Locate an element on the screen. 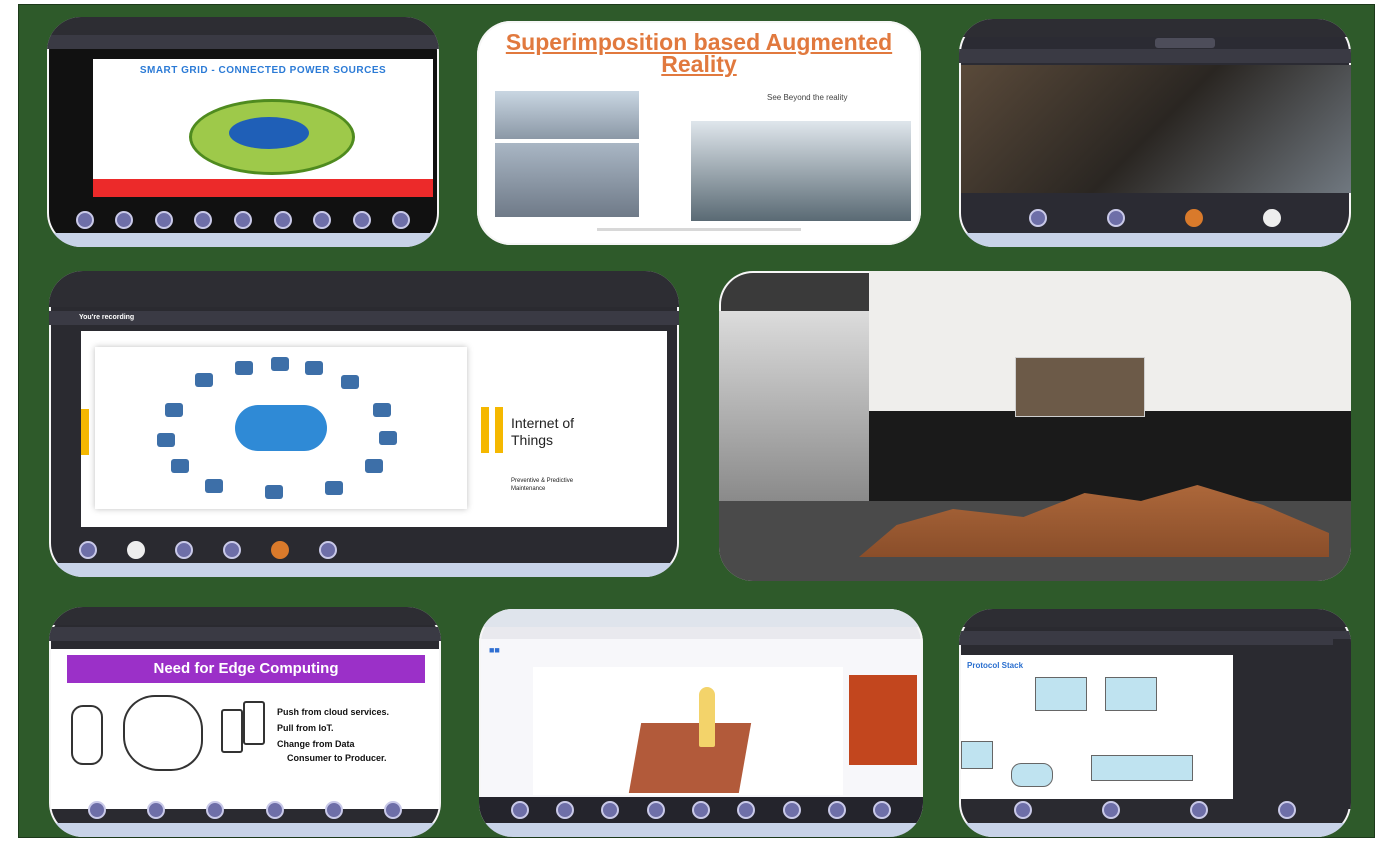 The height and width of the screenshot is (842, 1390). recording-button is located at coordinates (1185, 43).